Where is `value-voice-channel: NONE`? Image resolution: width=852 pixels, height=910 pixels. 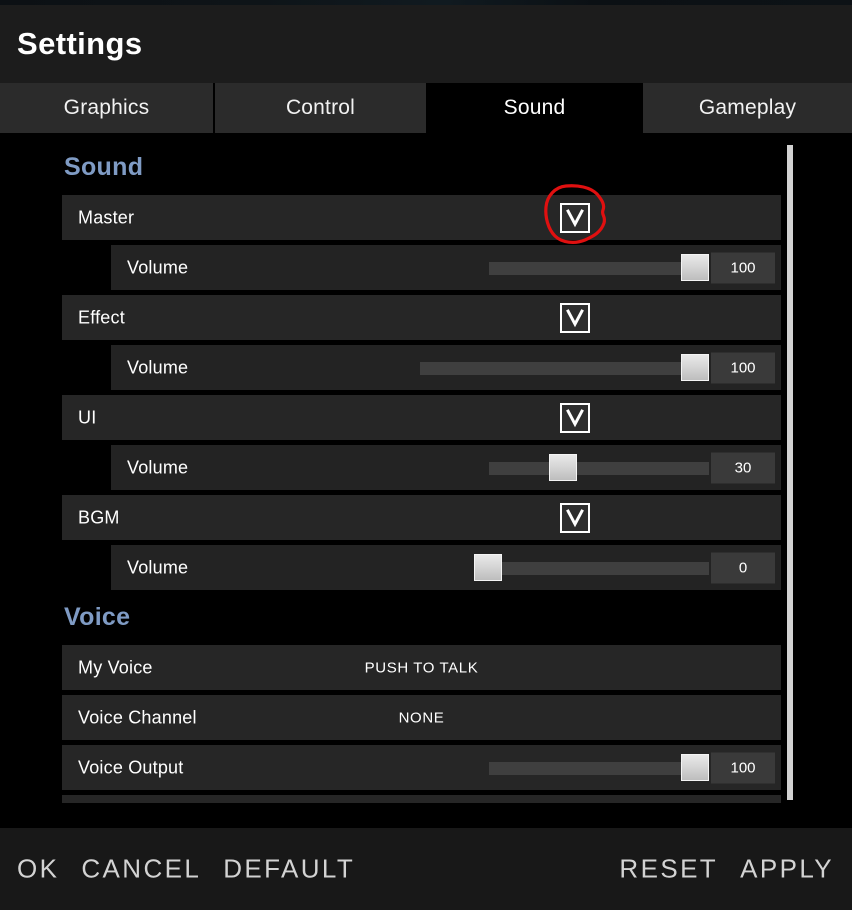
value-voice-channel: NONE is located at coordinates (421, 717).